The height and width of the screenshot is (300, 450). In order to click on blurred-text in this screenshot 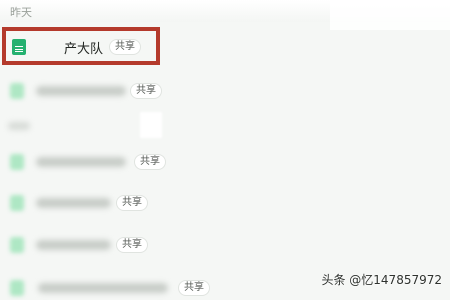, I will do `click(19, 126)`.